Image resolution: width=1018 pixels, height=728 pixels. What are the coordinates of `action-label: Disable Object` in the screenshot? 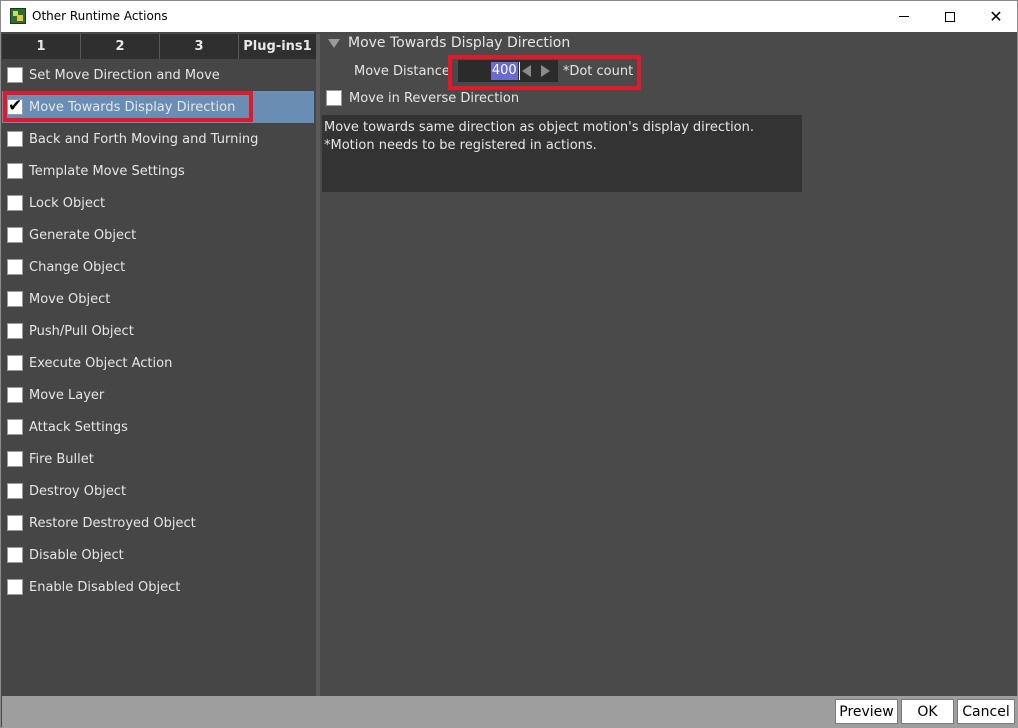 It's located at (76, 555).